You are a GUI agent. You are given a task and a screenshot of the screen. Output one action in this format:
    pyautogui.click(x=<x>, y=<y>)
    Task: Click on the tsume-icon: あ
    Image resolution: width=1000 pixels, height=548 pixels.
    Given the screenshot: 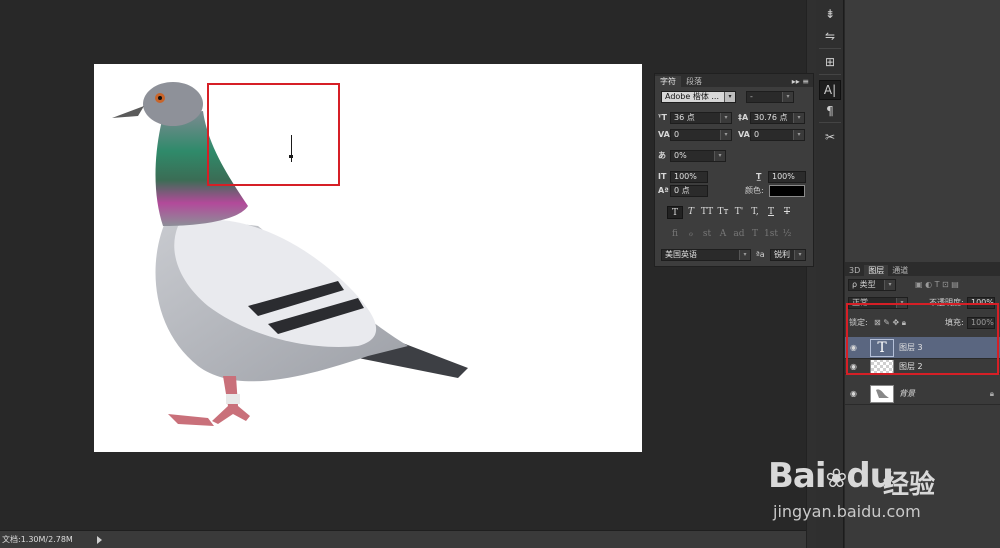 What is the action you would take?
    pyautogui.click(x=662, y=155)
    